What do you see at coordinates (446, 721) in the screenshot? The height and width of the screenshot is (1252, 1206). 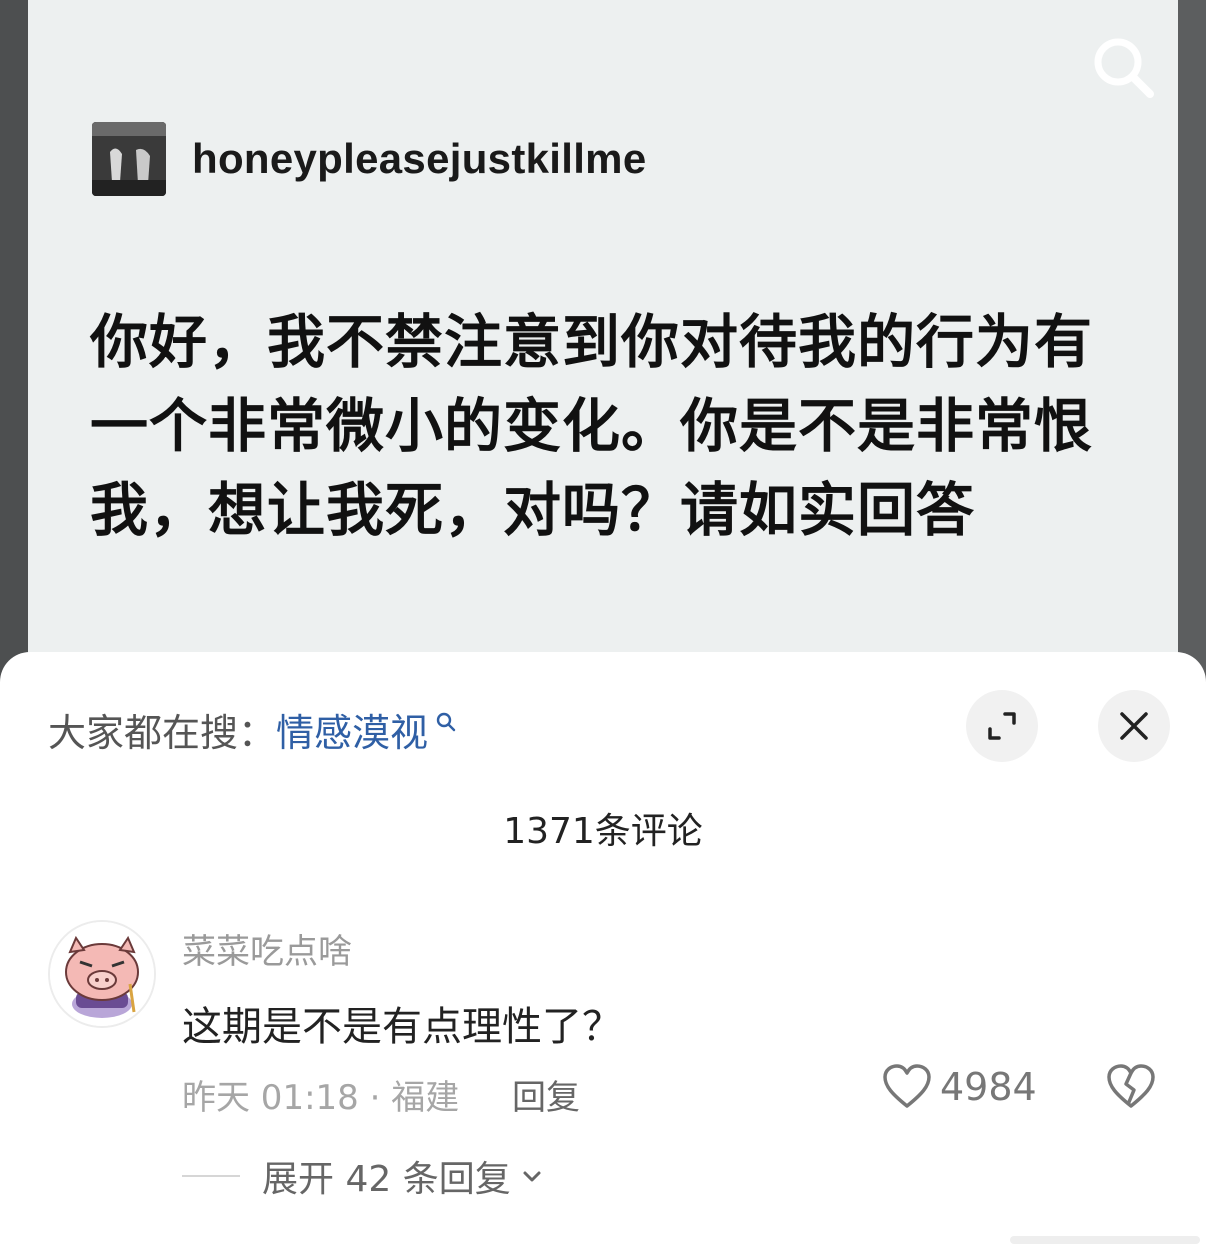 I see `trending-search-icon` at bounding box center [446, 721].